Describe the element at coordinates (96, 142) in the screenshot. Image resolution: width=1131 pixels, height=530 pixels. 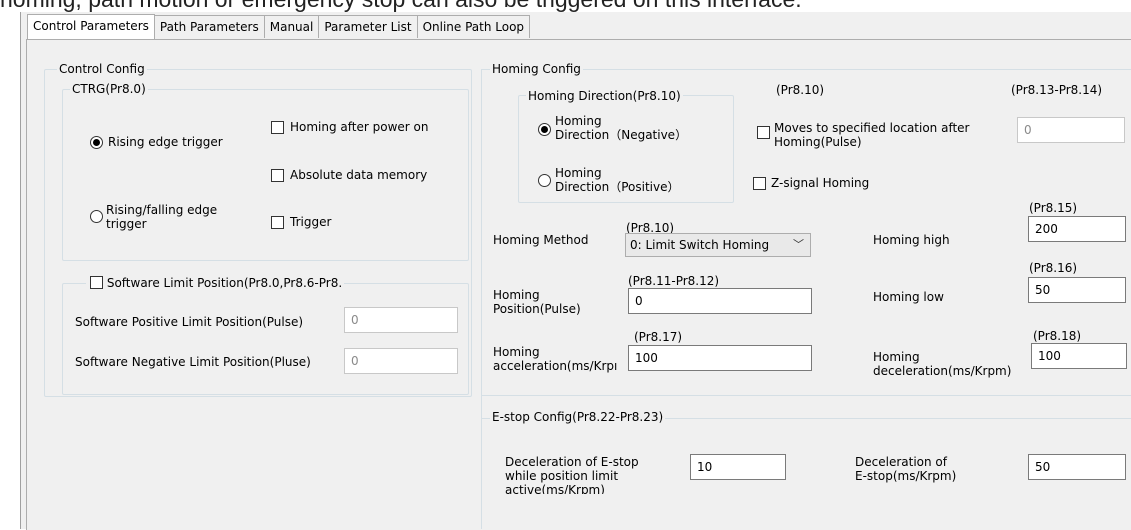
I see `rising-edge-radio` at that location.